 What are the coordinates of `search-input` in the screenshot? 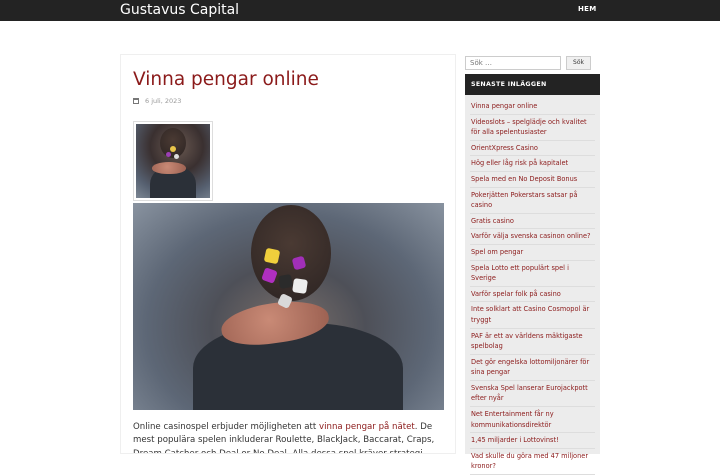 It's located at (513, 63).